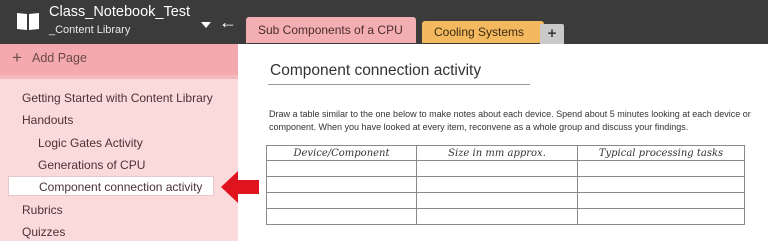 Image resolution: width=768 pixels, height=241 pixels. What do you see at coordinates (120, 12) in the screenshot?
I see `notebook-title: Class_Notebook_Test` at bounding box center [120, 12].